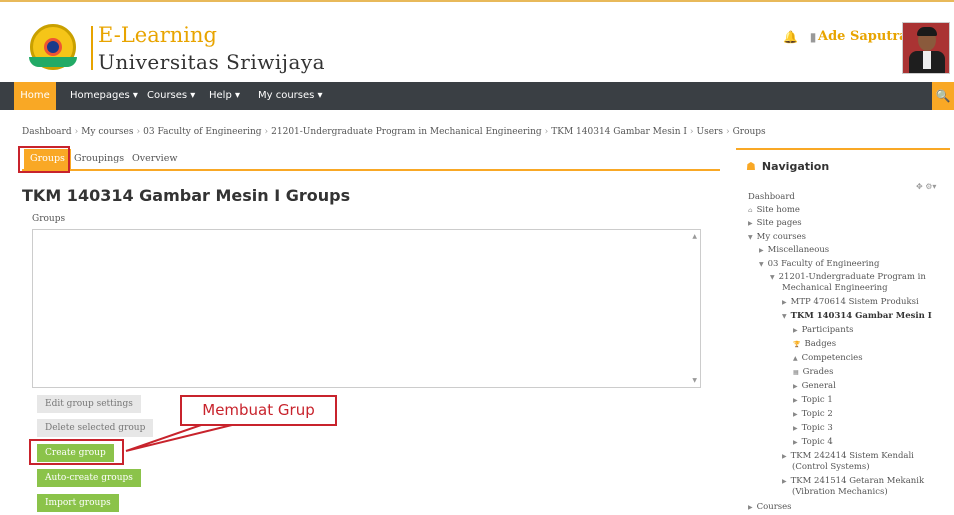 The width and height of the screenshot is (954, 515). What do you see at coordinates (927, 60) in the screenshot?
I see `avatar-shirt` at bounding box center [927, 60].